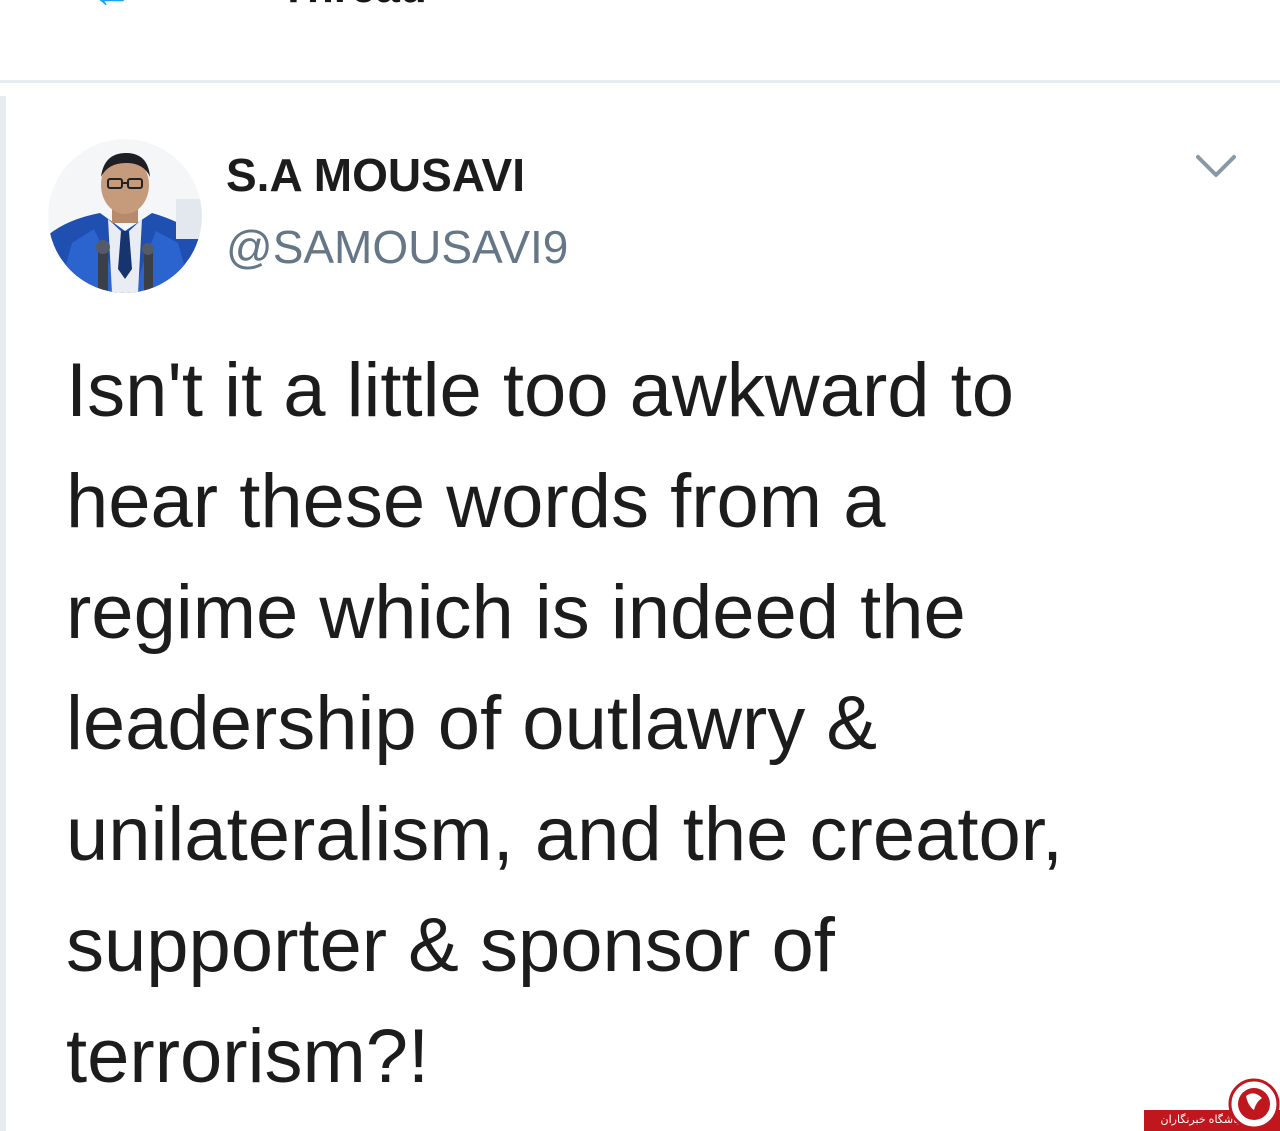 Image resolution: width=1280 pixels, height=1131 pixels. Describe the element at coordinates (397, 247) in the screenshot. I see `user-handle: @SAMOUSAVI9` at that location.